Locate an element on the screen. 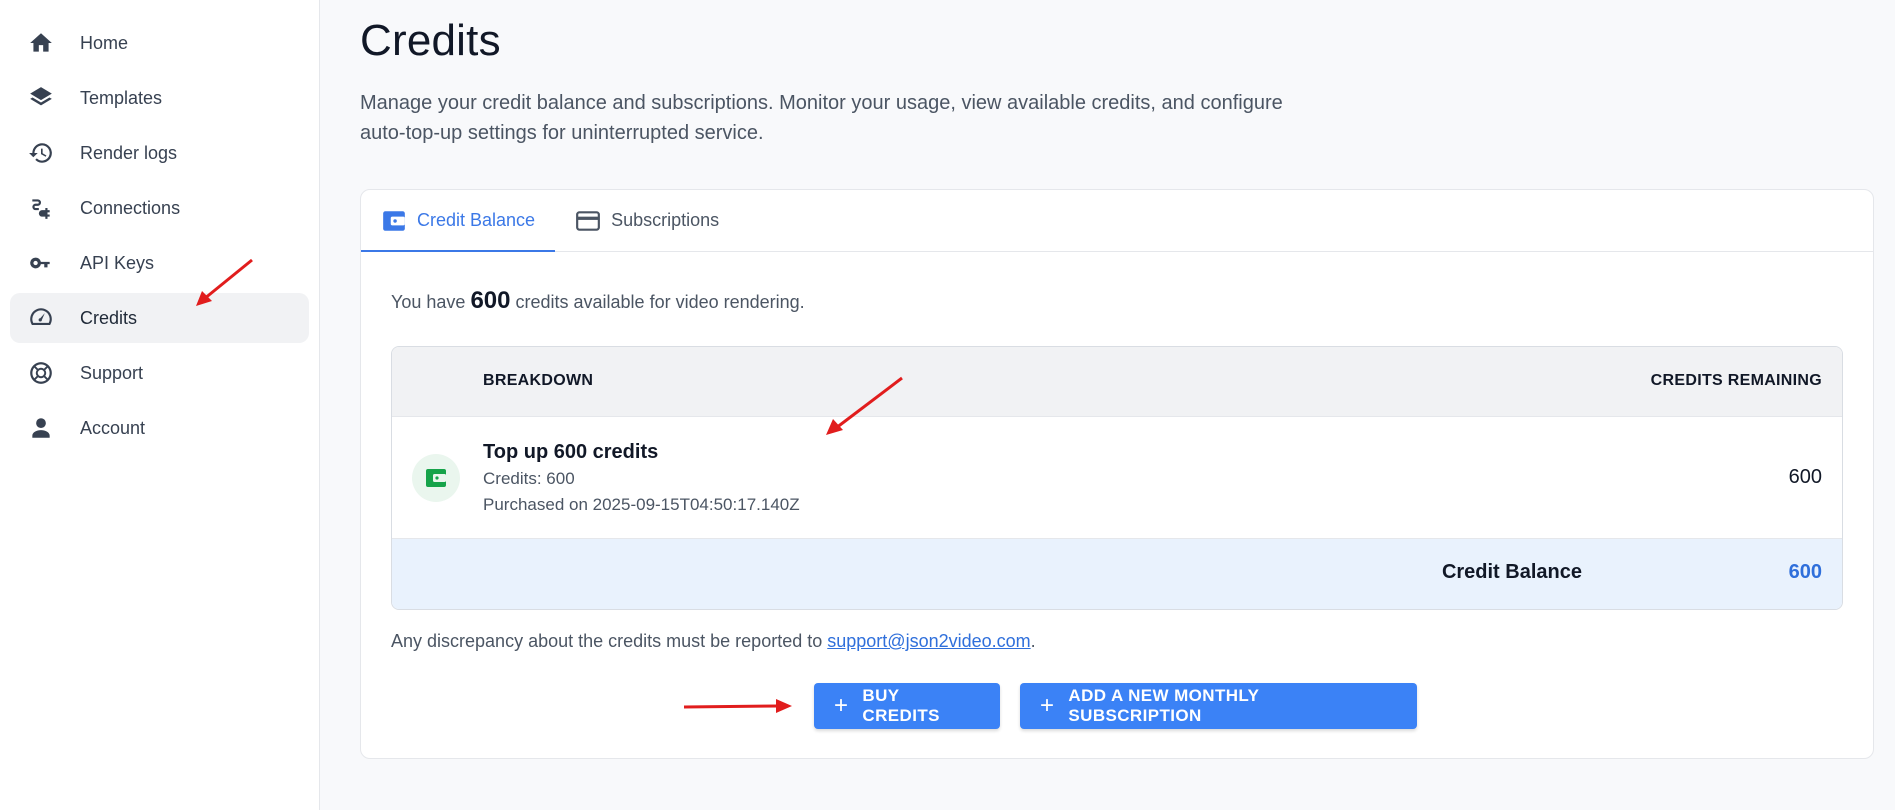 The width and height of the screenshot is (1895, 810). gauge-icon is located at coordinates (41, 318).